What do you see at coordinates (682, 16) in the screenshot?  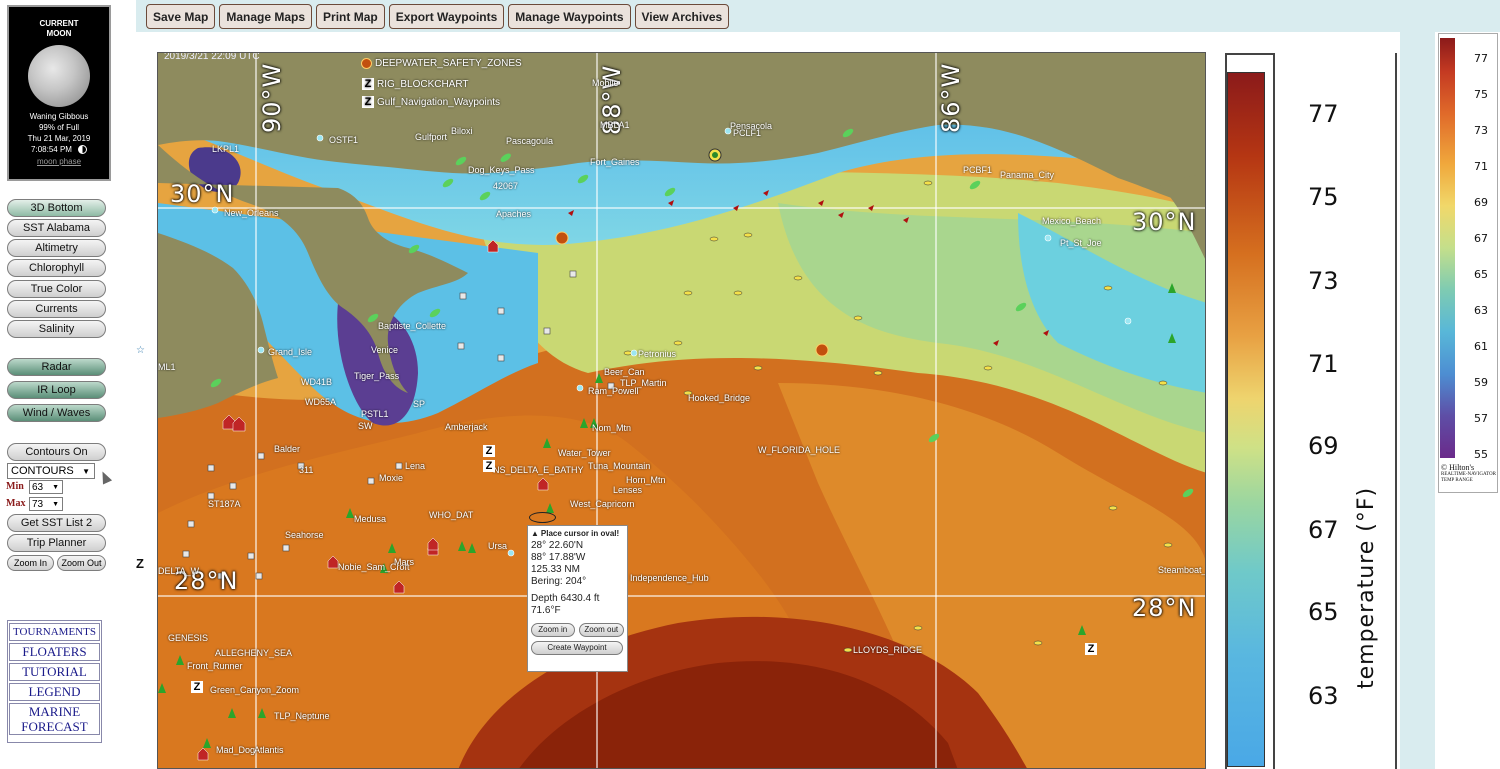 I see `view-archives-button: View Archives` at bounding box center [682, 16].